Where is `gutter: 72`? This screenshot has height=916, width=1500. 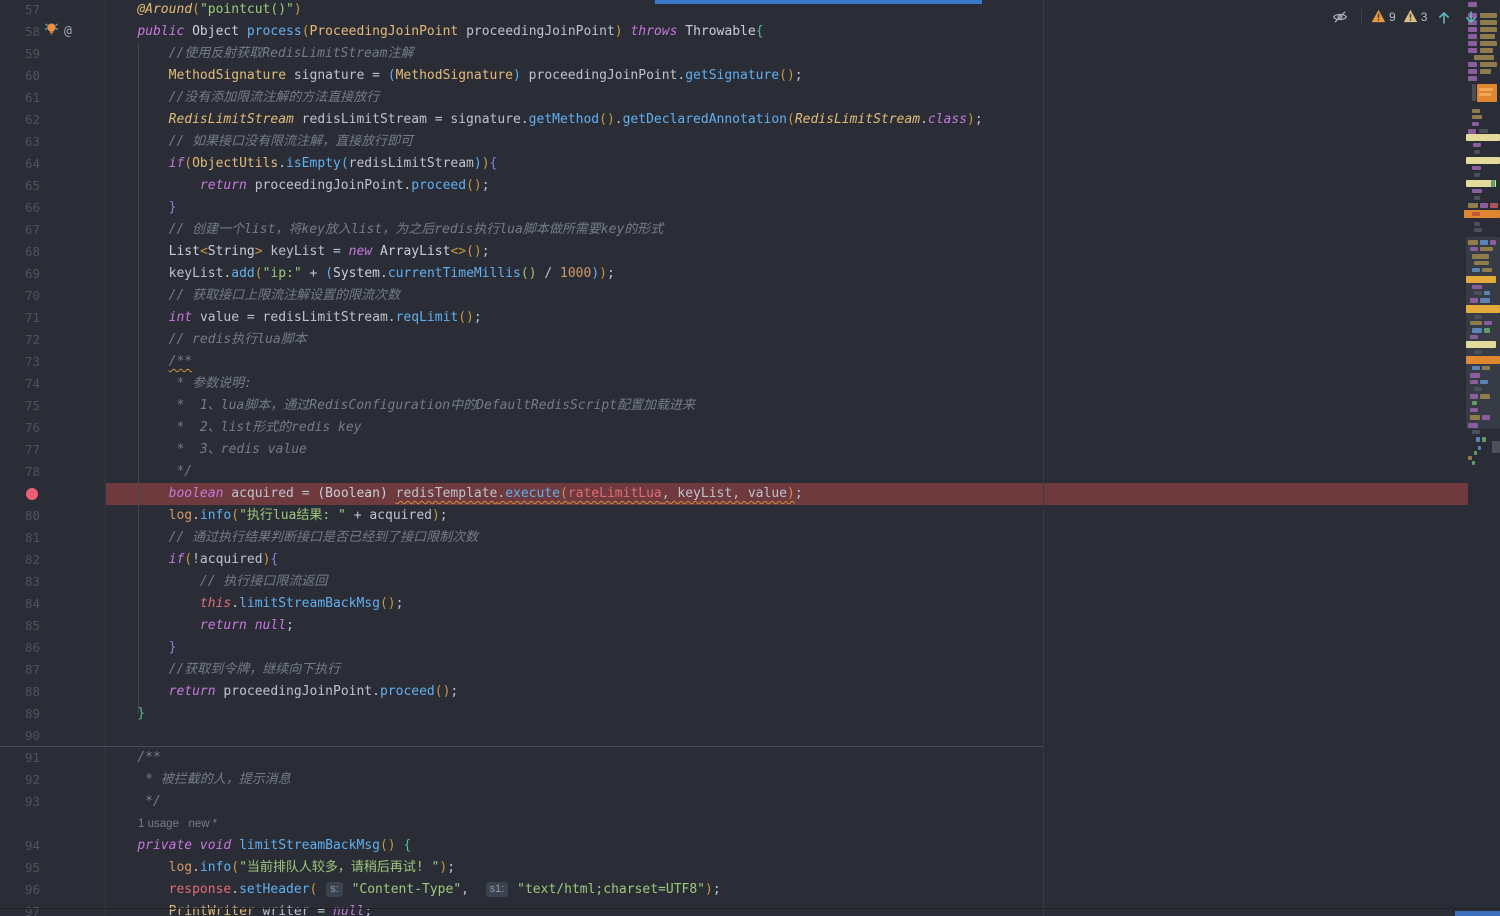 gutter: 72 is located at coordinates (53, 340).